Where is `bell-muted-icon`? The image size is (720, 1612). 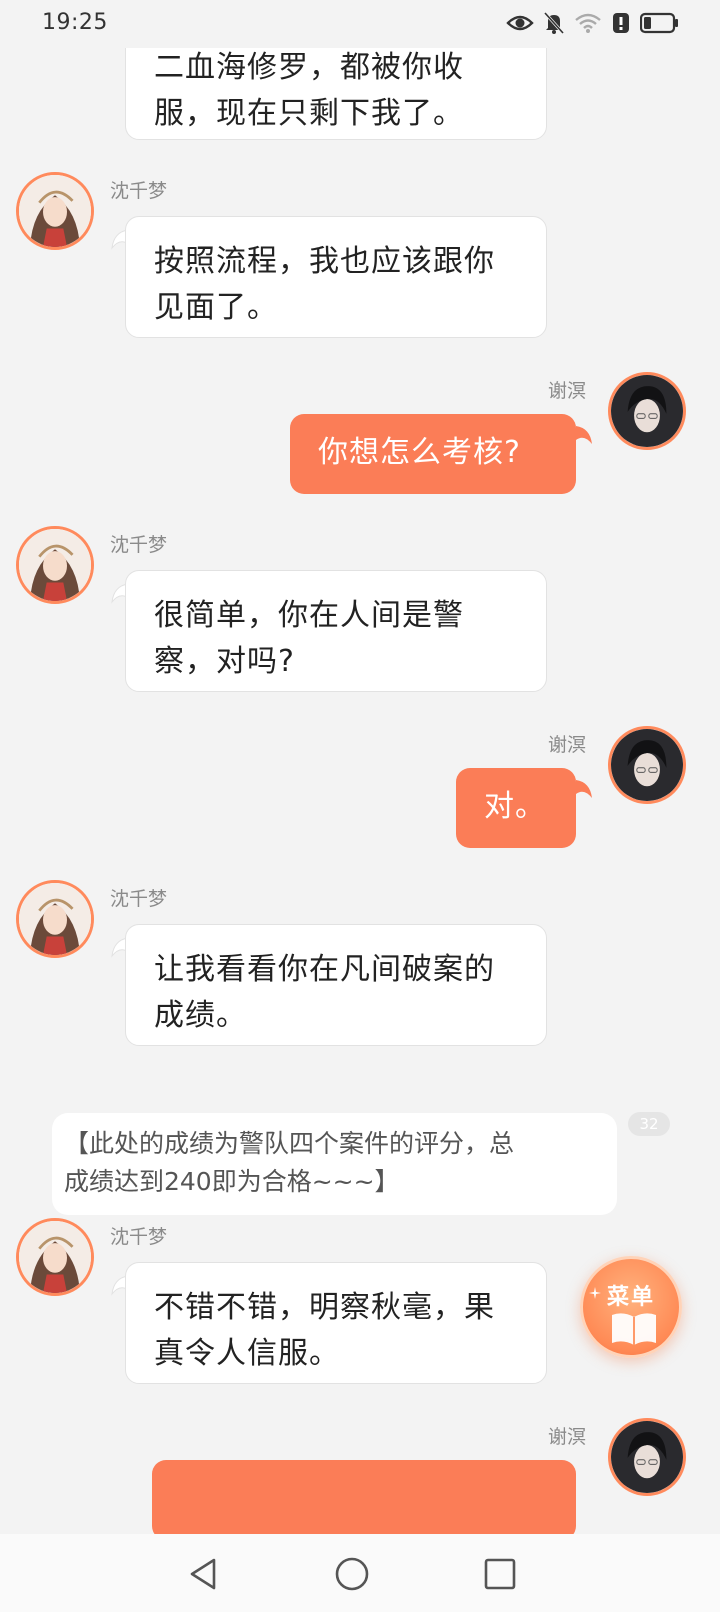
bell-muted-icon is located at coordinates (554, 23).